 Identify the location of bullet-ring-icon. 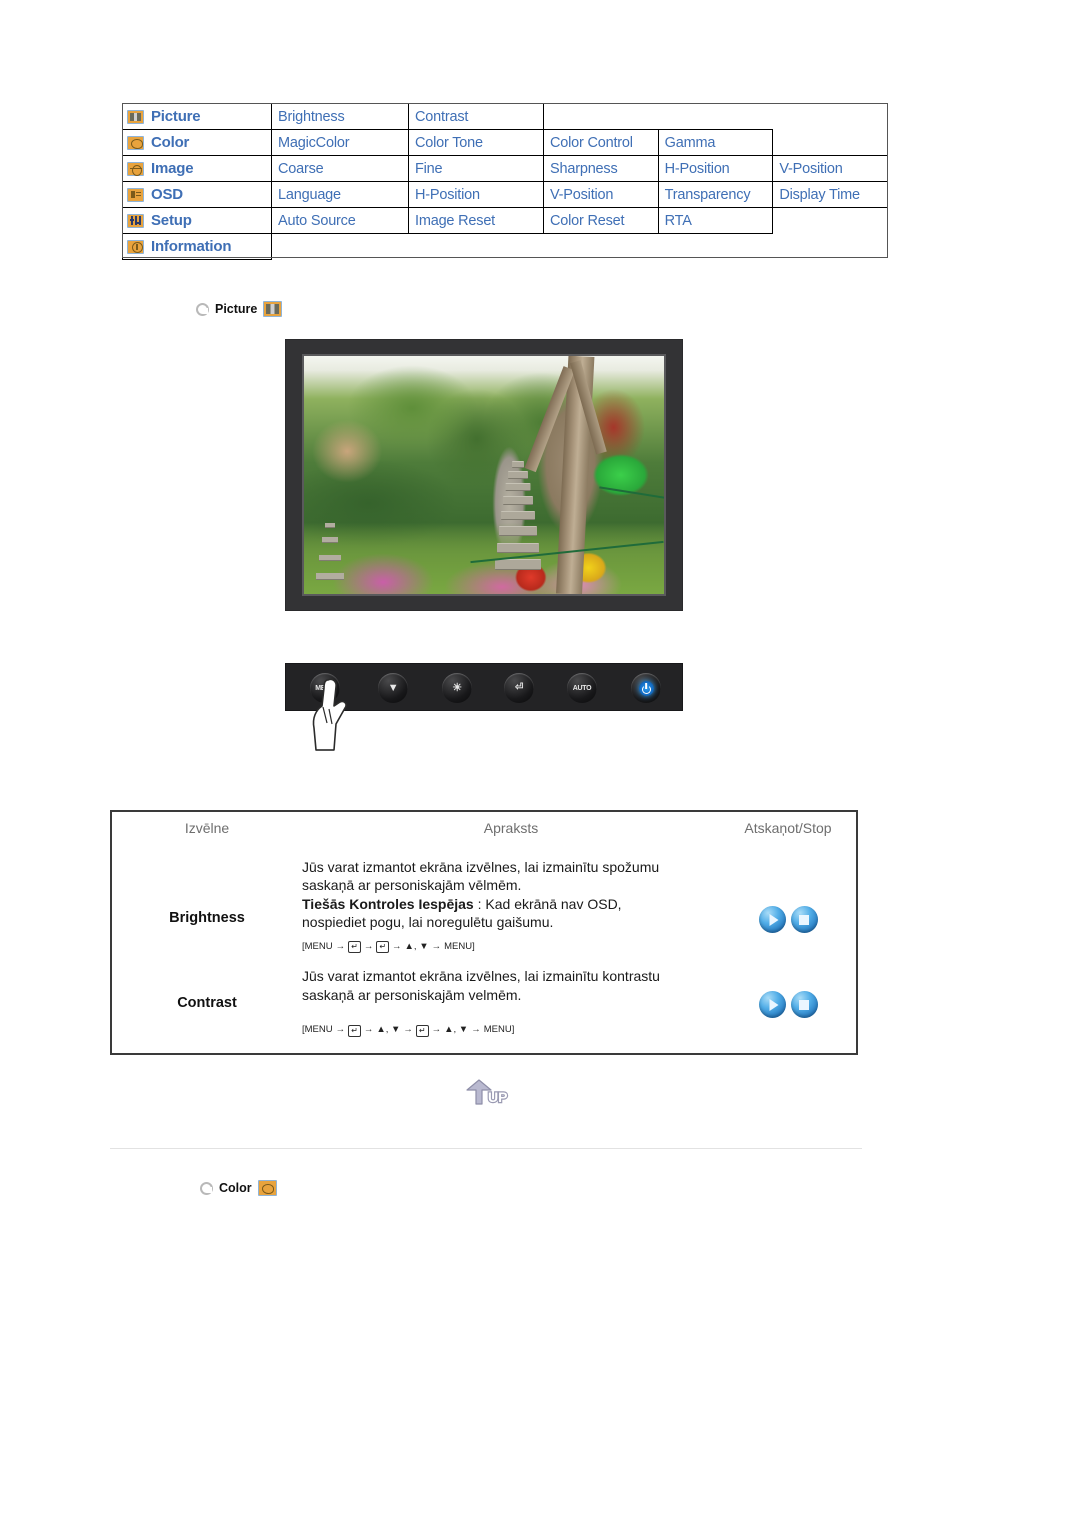
(202, 309).